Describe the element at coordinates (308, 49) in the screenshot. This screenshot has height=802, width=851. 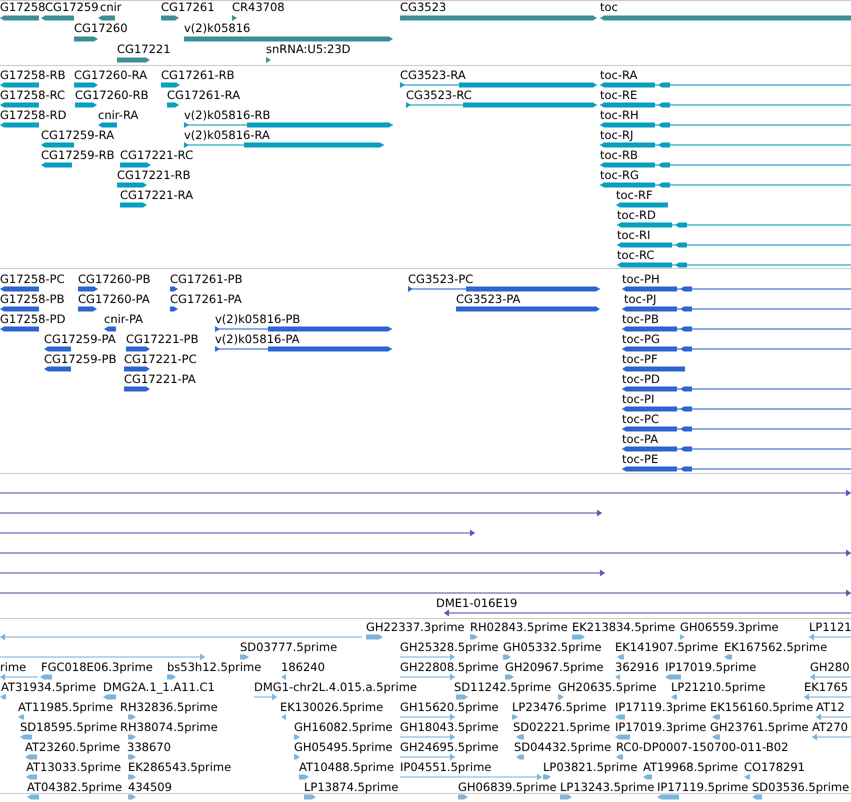
I see `feature-label: snRNA:U5:23D` at that location.